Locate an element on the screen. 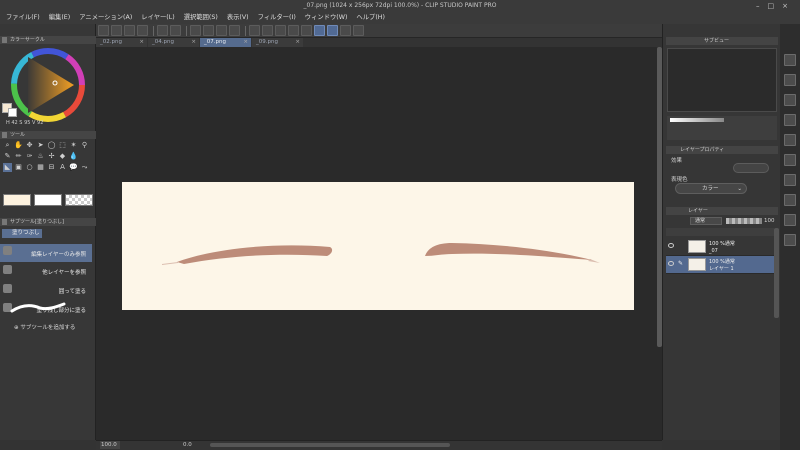 Image resolution: width=800 pixels, height=450 pixels. menu-animation: アニメーション(A) is located at coordinates (105, 18).